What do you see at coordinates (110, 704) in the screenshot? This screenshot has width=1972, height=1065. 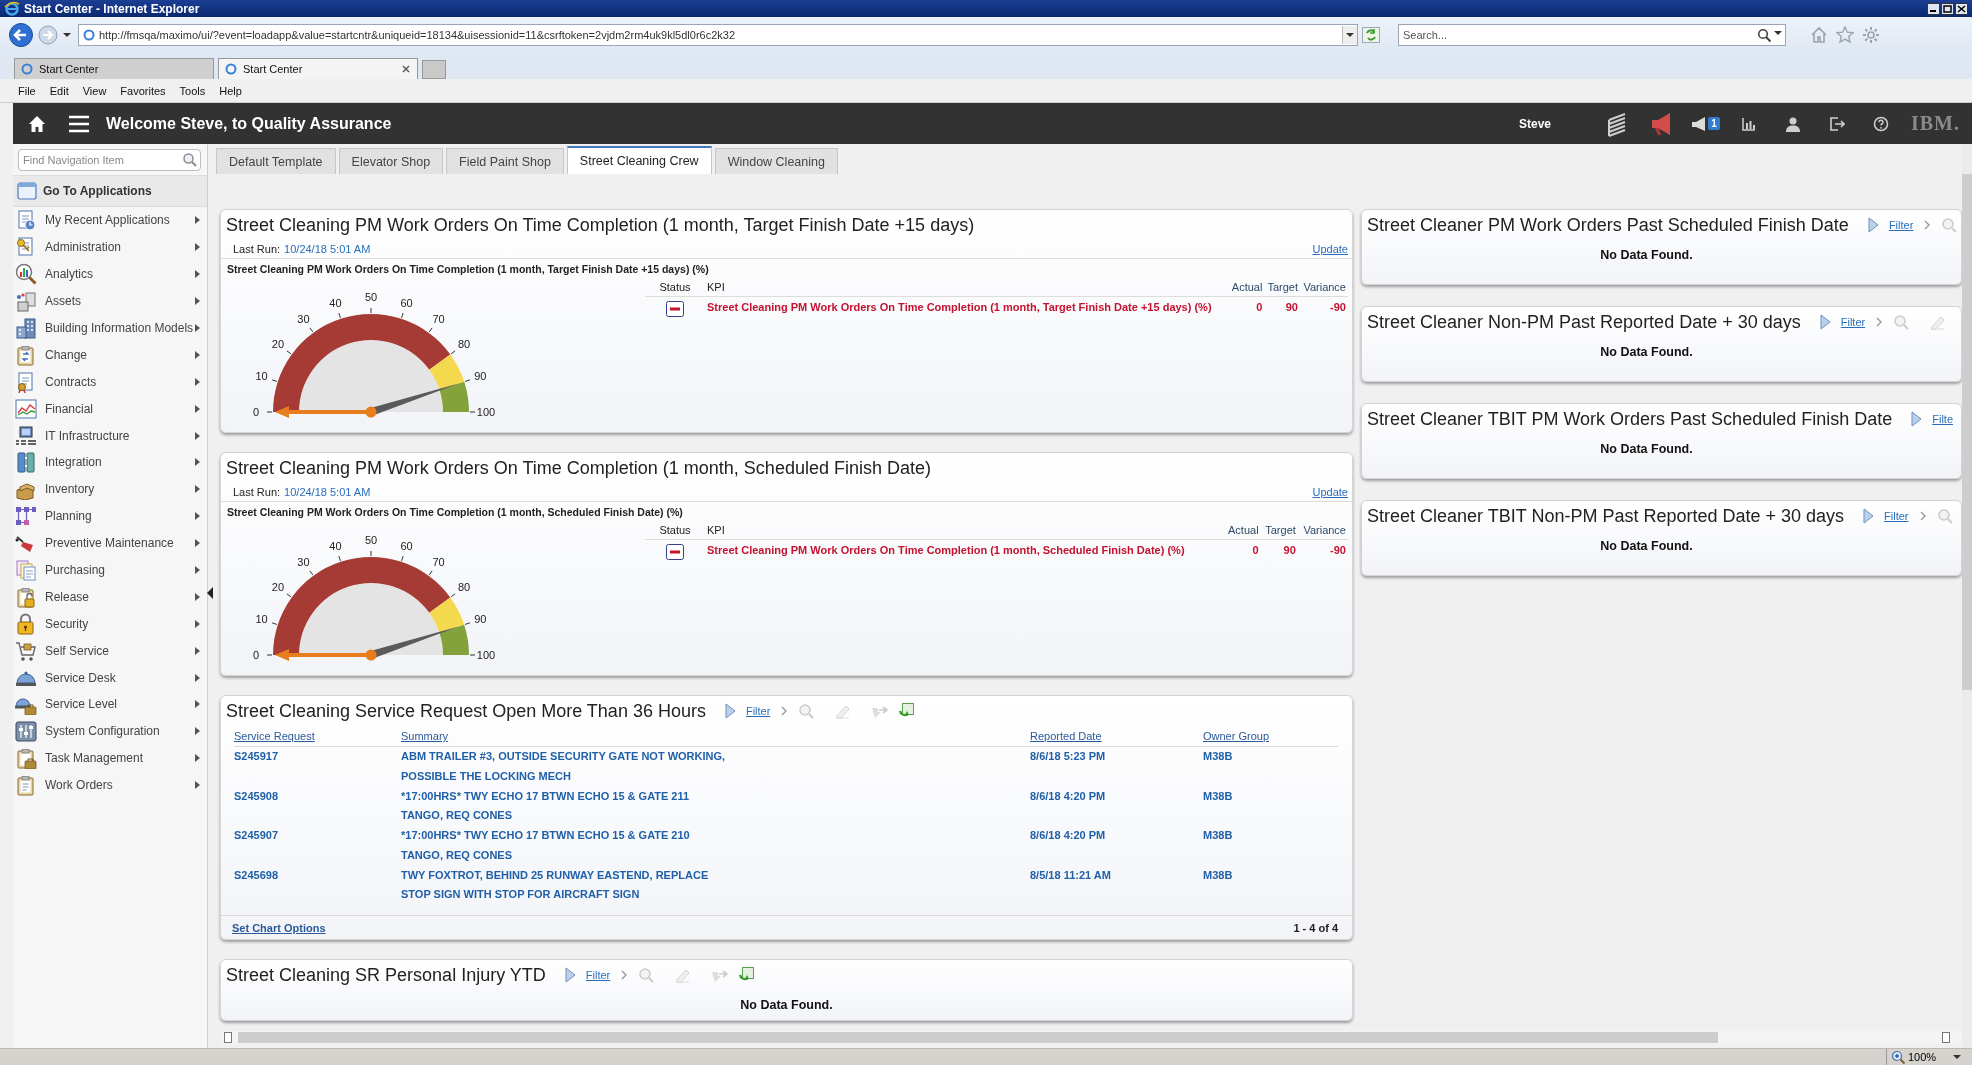 I see `nav-menu-item: Service Level` at bounding box center [110, 704].